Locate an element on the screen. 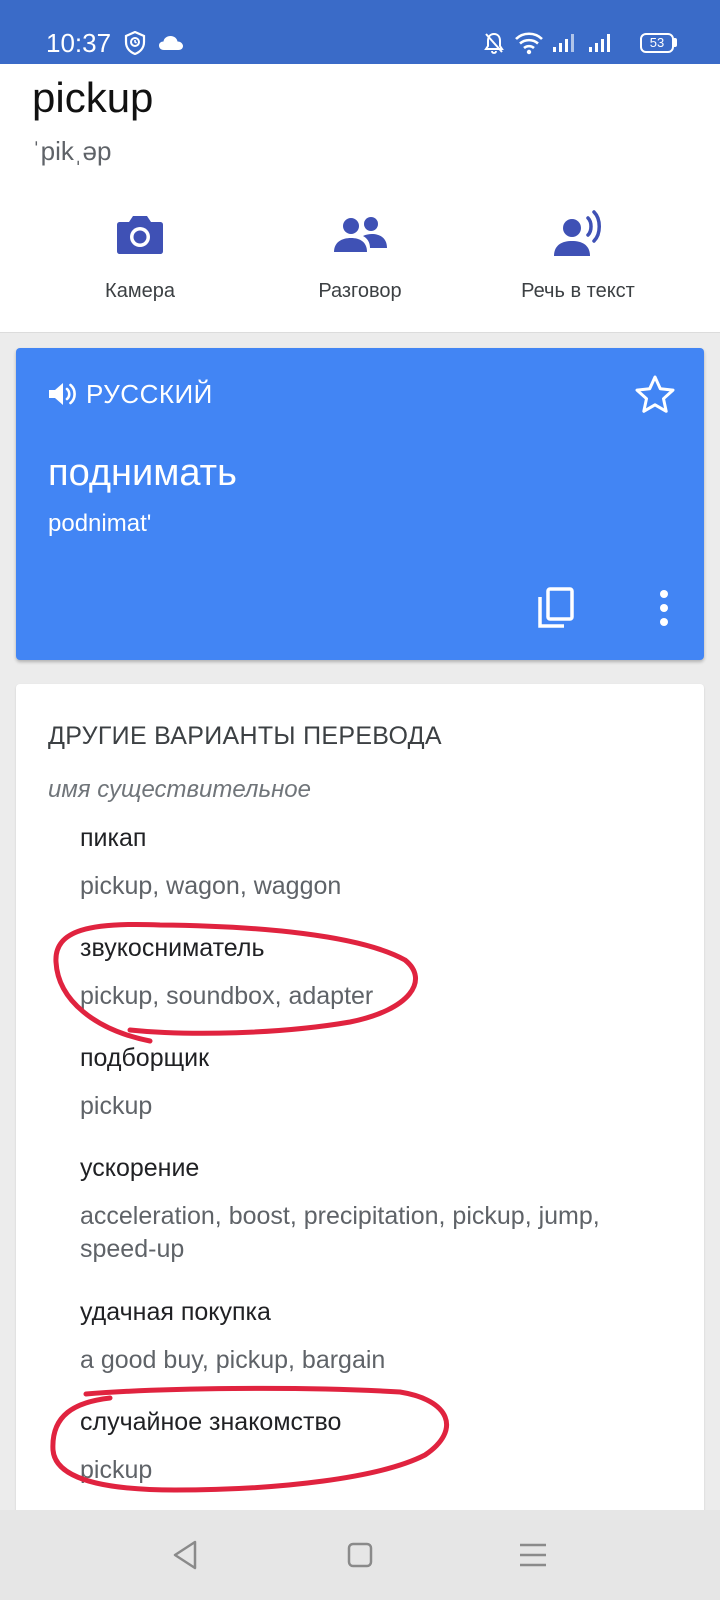 This screenshot has height=1600, width=720. target-language-label: РУССКИЙ is located at coordinates (149, 394).